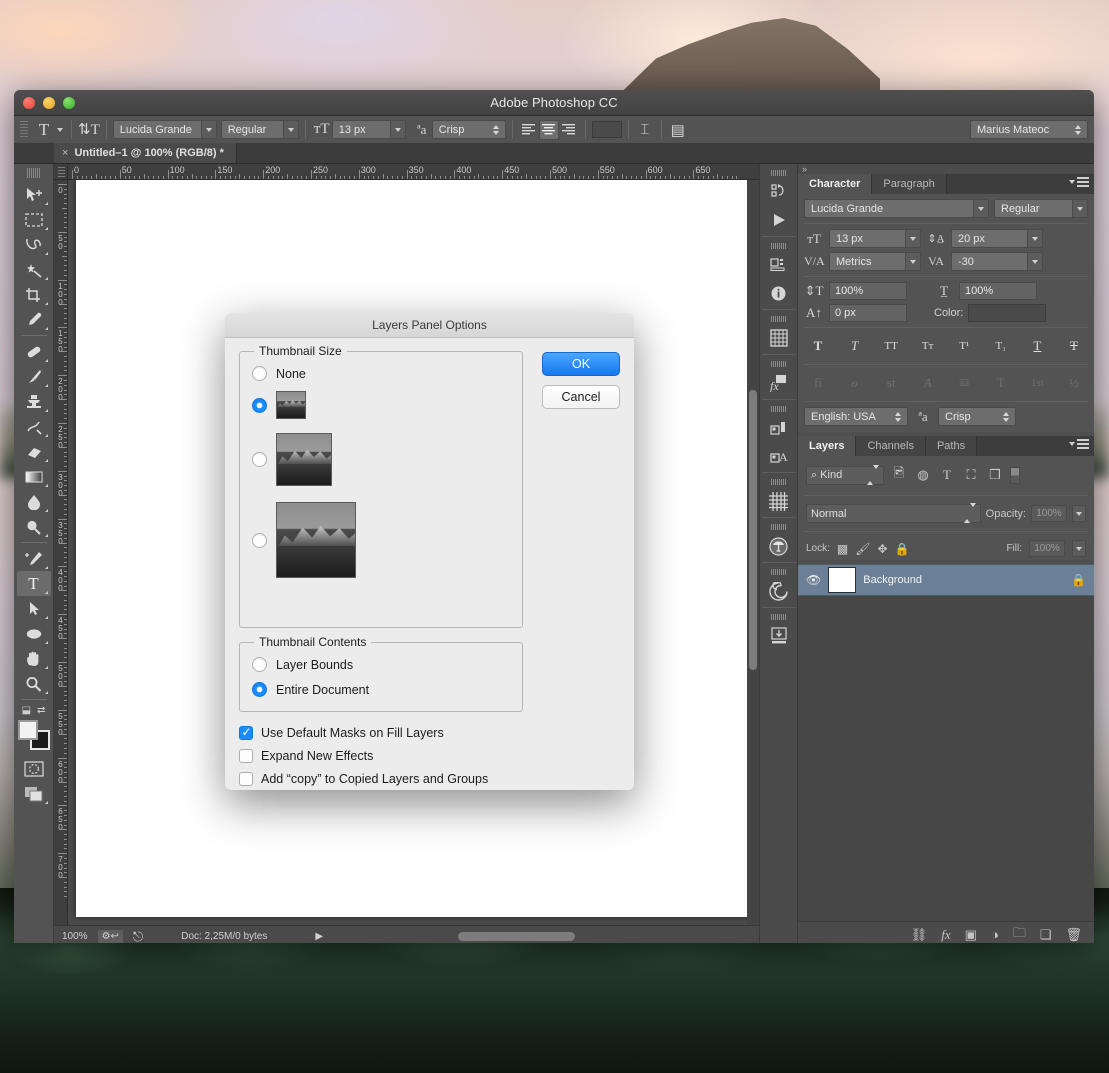  I want to click on tracking-select: -30, so click(997, 261).